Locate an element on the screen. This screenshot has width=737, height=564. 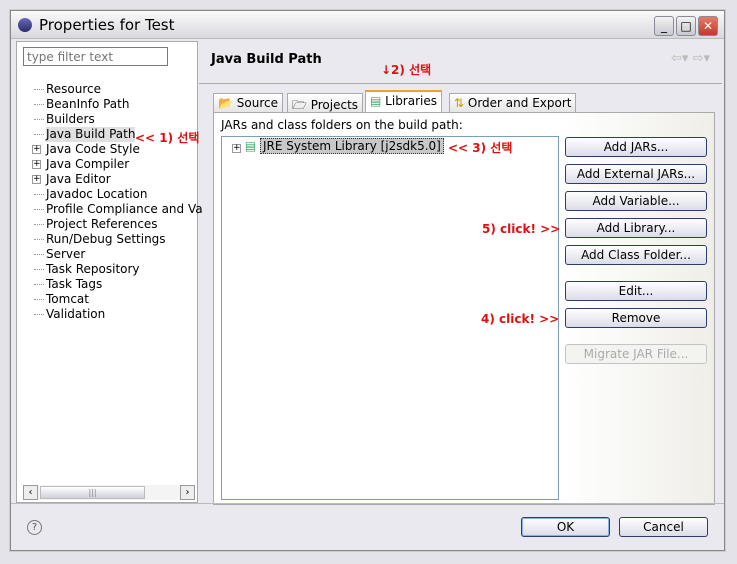
back-icon: ⇦▾ is located at coordinates (679, 58).